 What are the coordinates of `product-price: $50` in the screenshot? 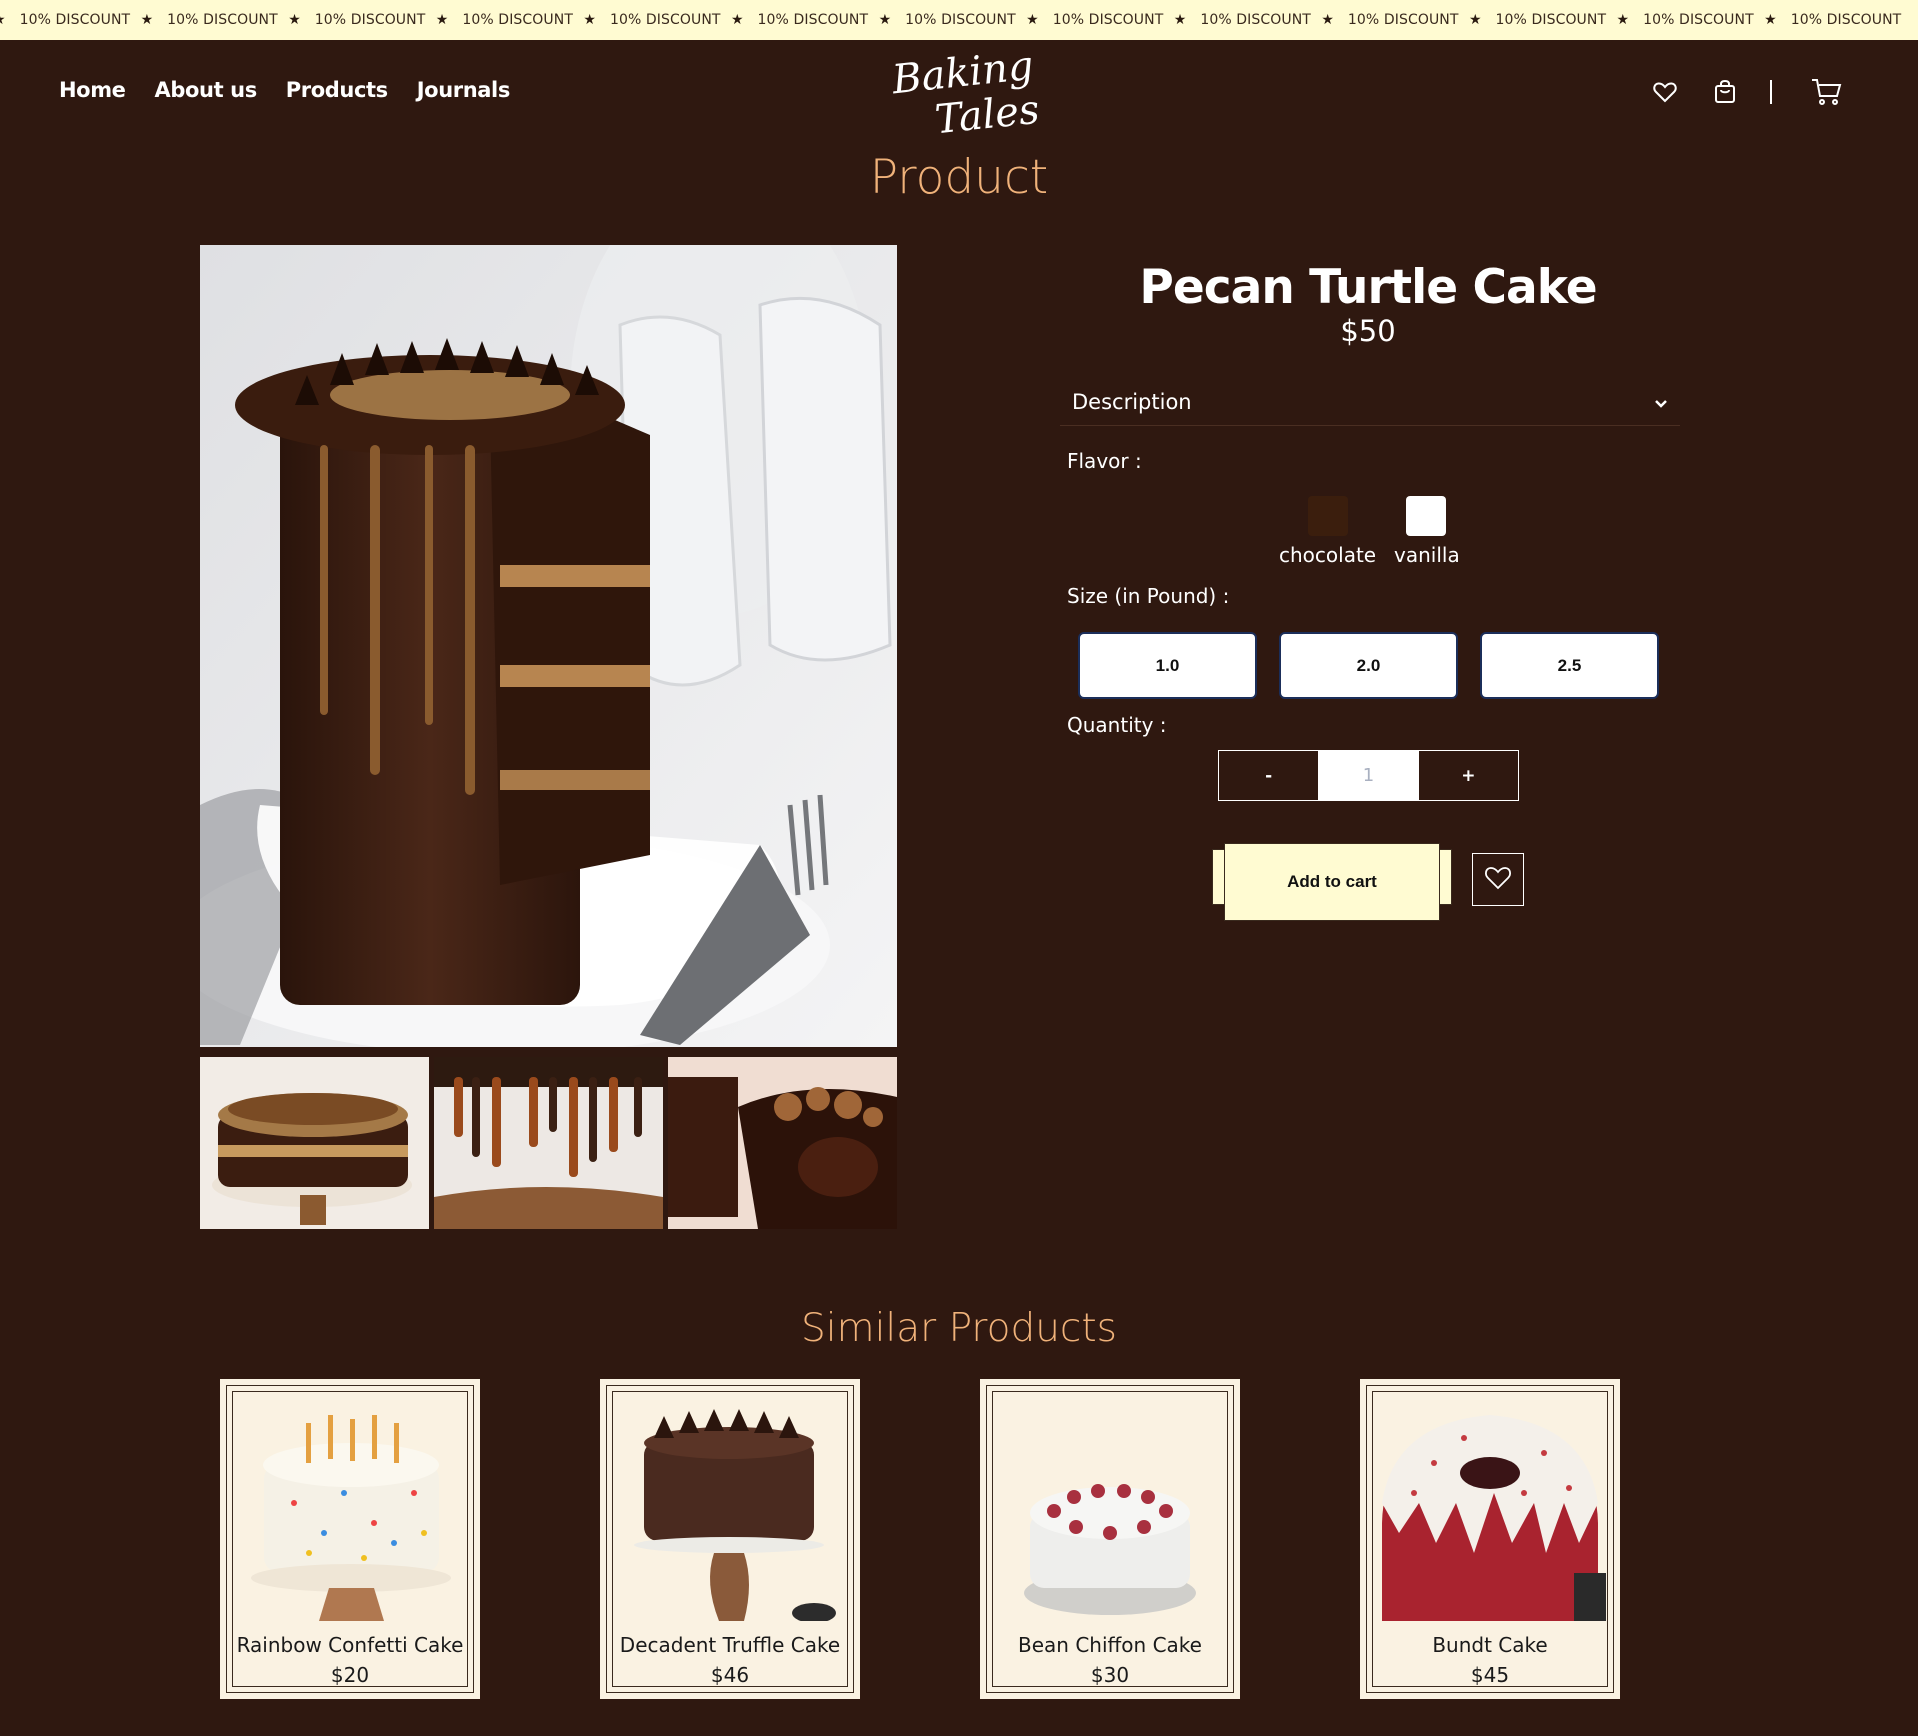 It's located at (1368, 331).